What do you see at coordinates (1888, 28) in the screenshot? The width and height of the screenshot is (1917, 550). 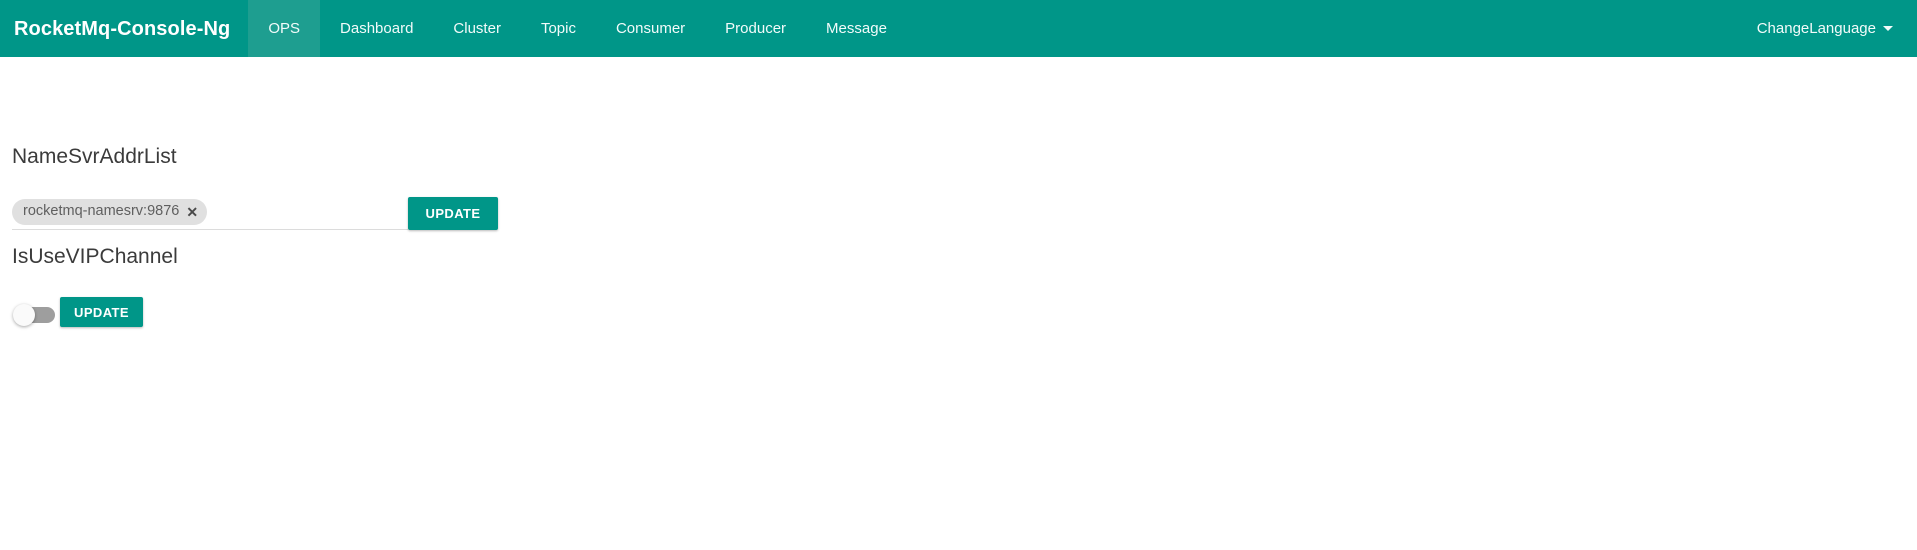 I see `chevron-down-icon` at bounding box center [1888, 28].